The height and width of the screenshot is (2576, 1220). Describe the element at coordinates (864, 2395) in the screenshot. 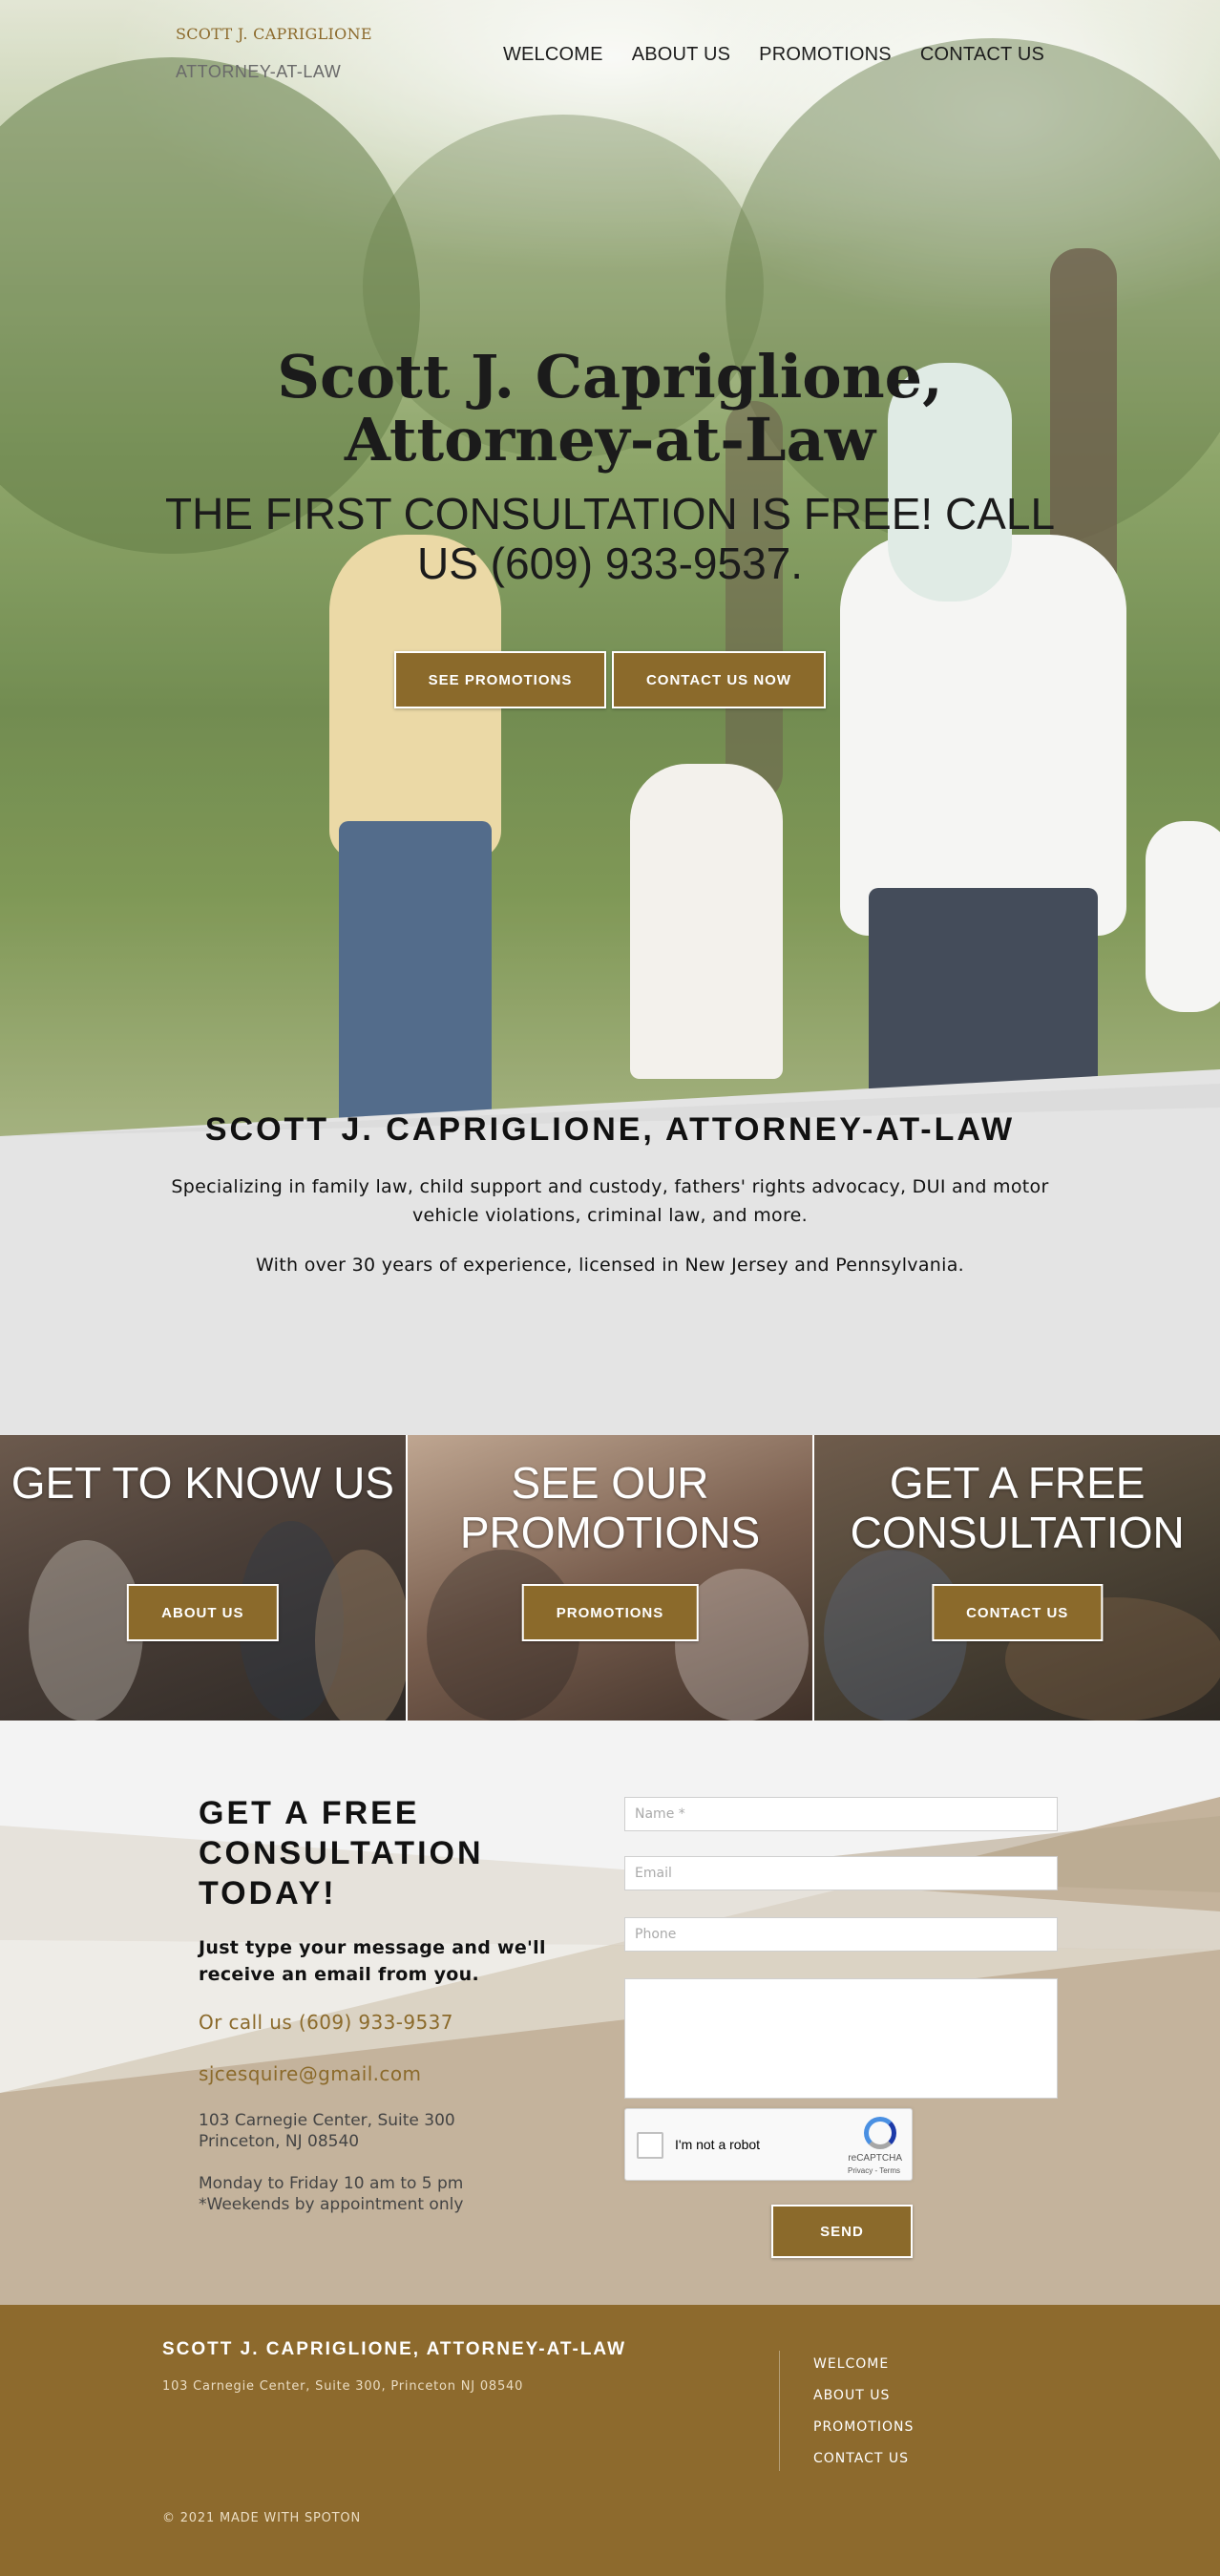

I see `footer-link-about-us: ABOUT US` at that location.